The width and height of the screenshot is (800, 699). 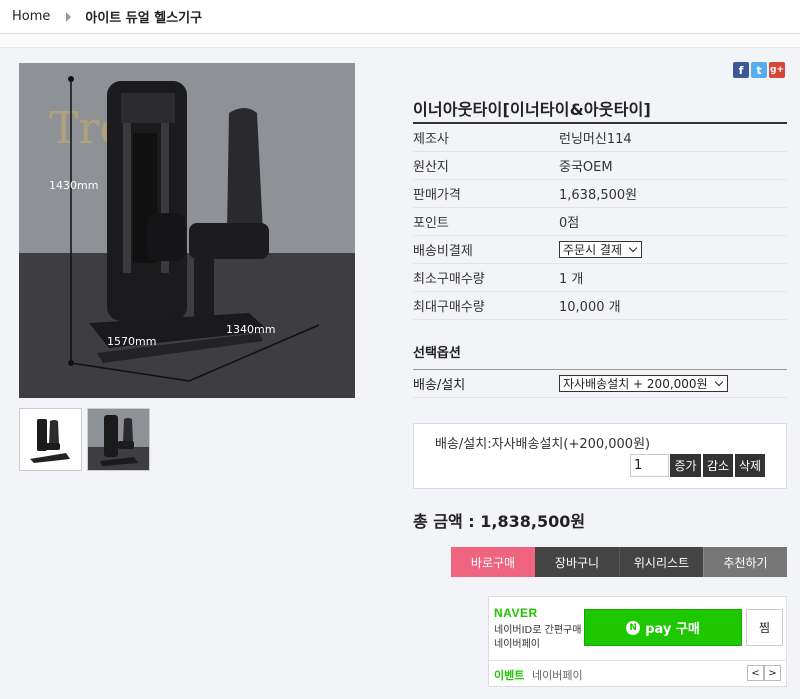 I want to click on info-label: 제조사, so click(x=431, y=139).